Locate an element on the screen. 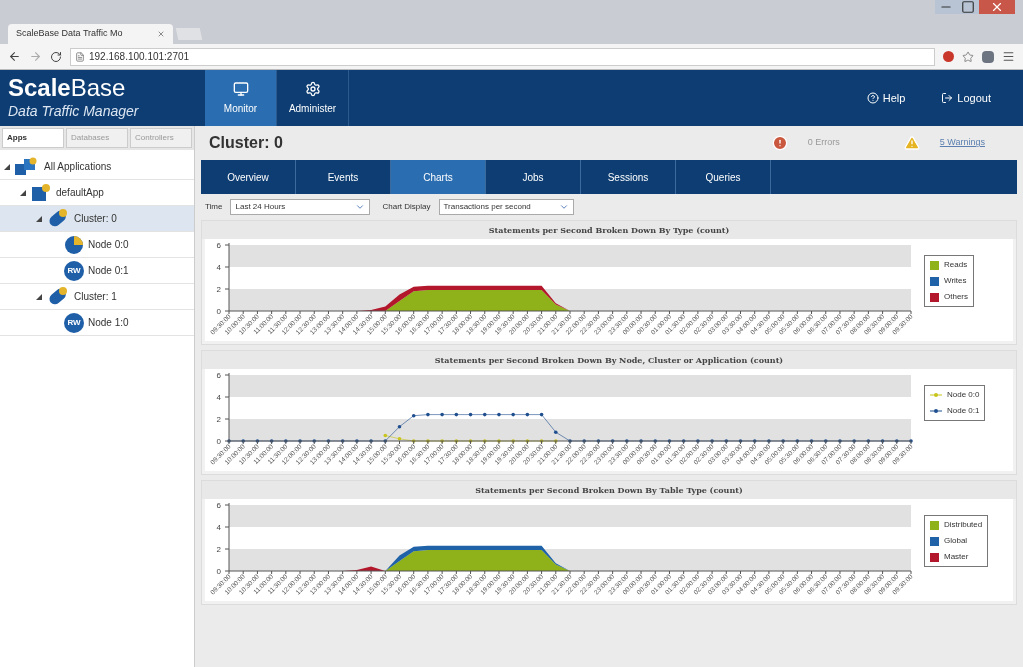  page-title: Cluster: 0 is located at coordinates (246, 143).